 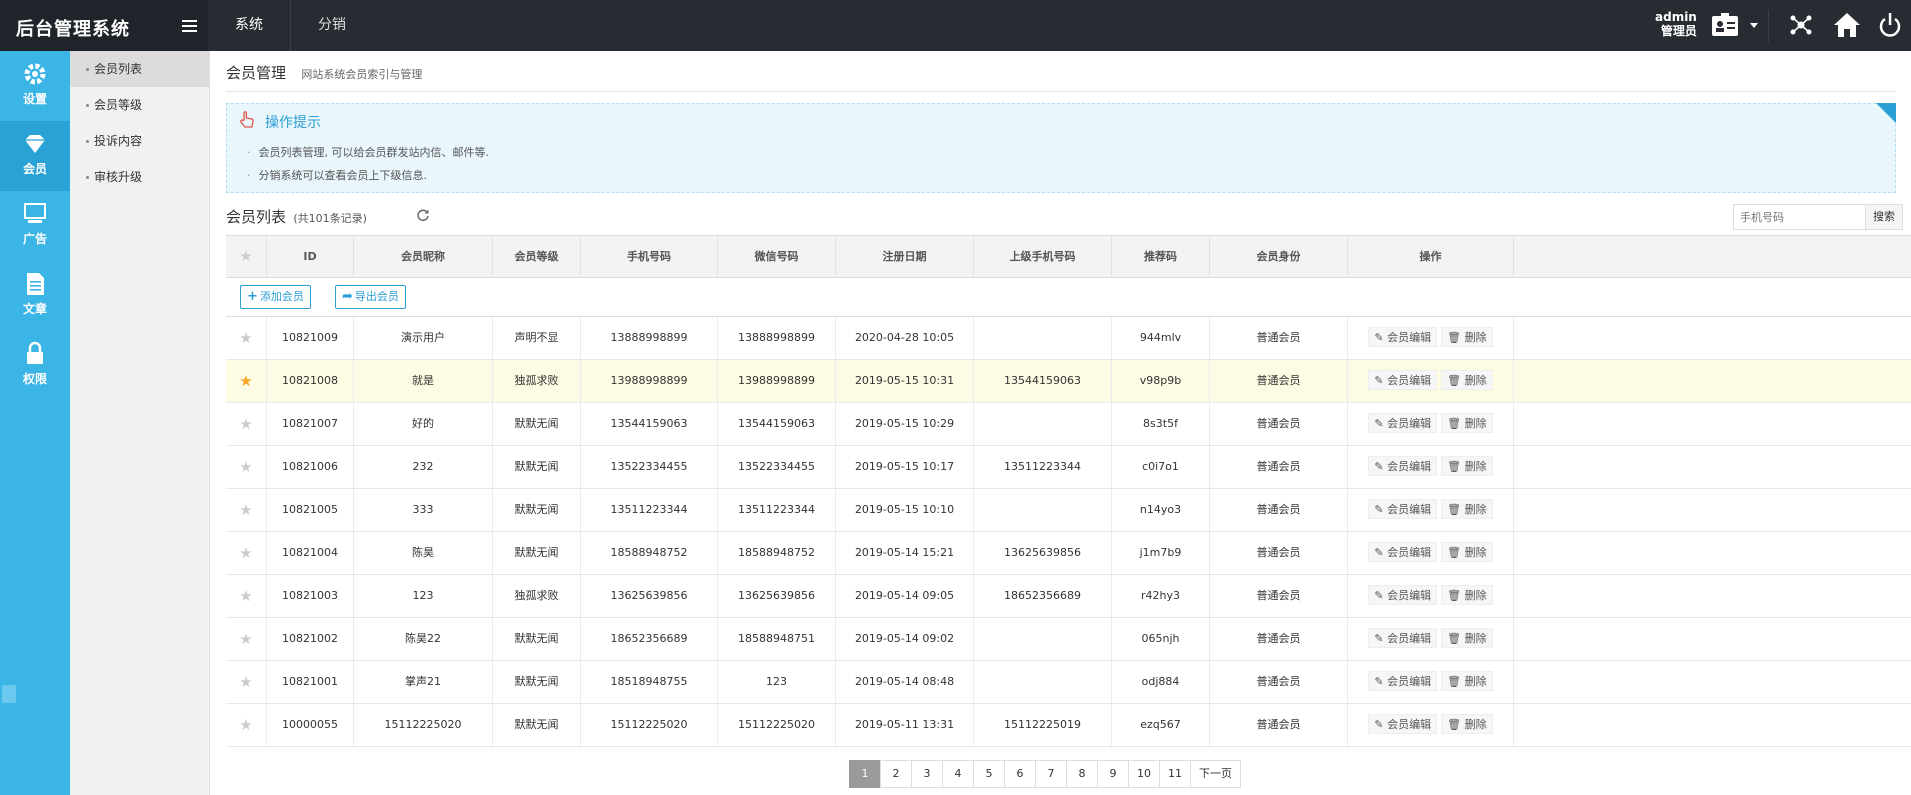 What do you see at coordinates (1161, 381) in the screenshot?
I see `cell-code: v98p9b` at bounding box center [1161, 381].